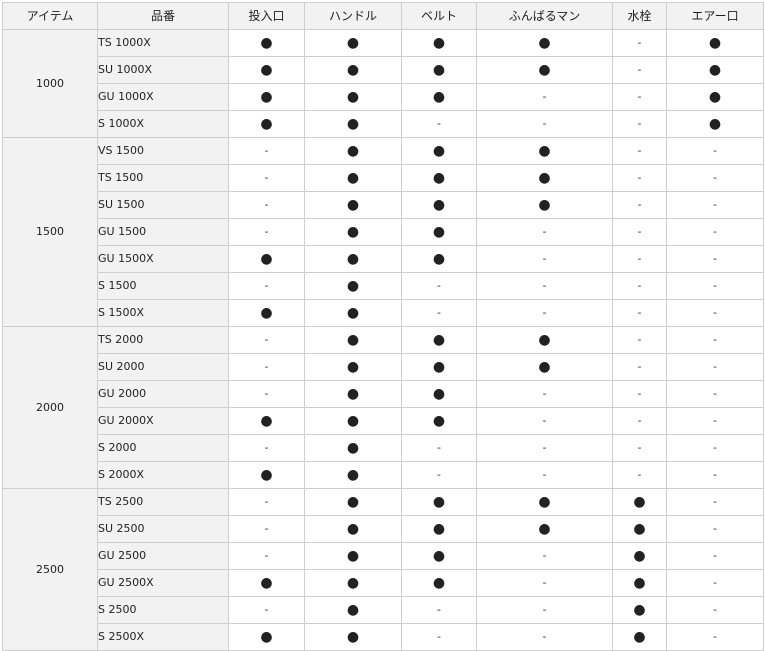 This screenshot has width=765, height=651. Describe the element at coordinates (163, 205) in the screenshot. I see `model-cell: SU 1500` at that location.